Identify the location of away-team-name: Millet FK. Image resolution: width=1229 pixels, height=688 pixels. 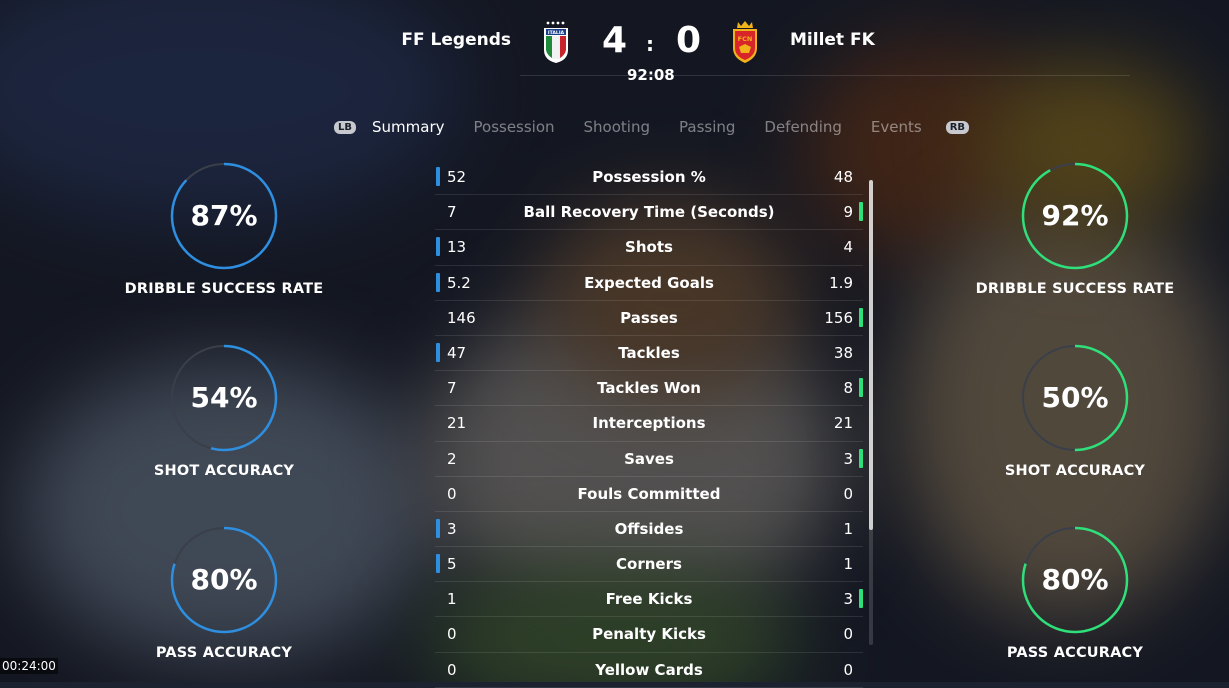
(832, 40).